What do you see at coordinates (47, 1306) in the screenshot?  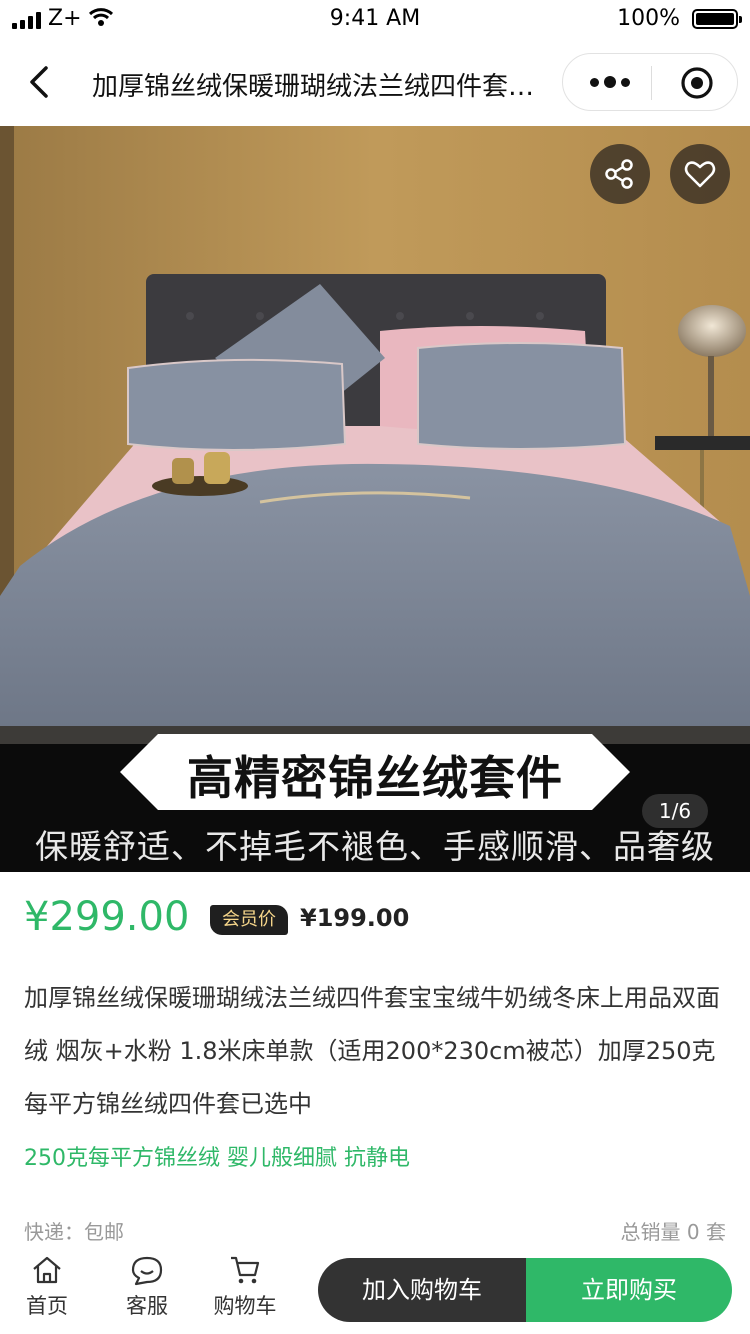 I see `home-tab-label: 首页` at bounding box center [47, 1306].